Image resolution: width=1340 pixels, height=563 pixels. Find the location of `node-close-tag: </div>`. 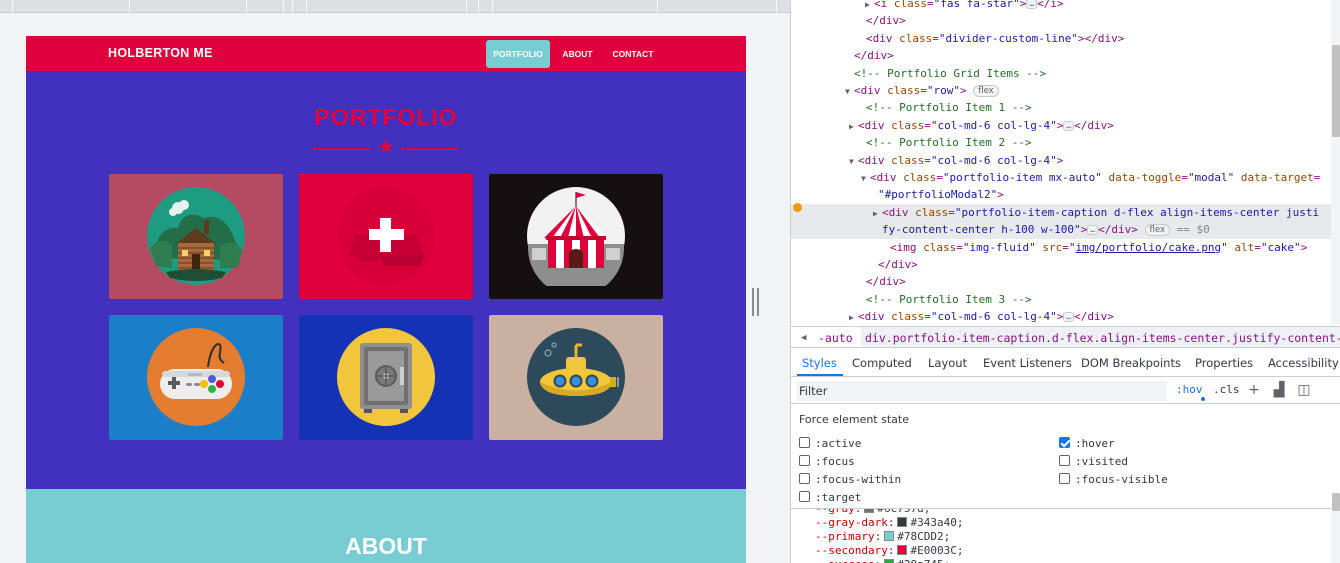

node-close-tag: </div> is located at coordinates (1094, 317).